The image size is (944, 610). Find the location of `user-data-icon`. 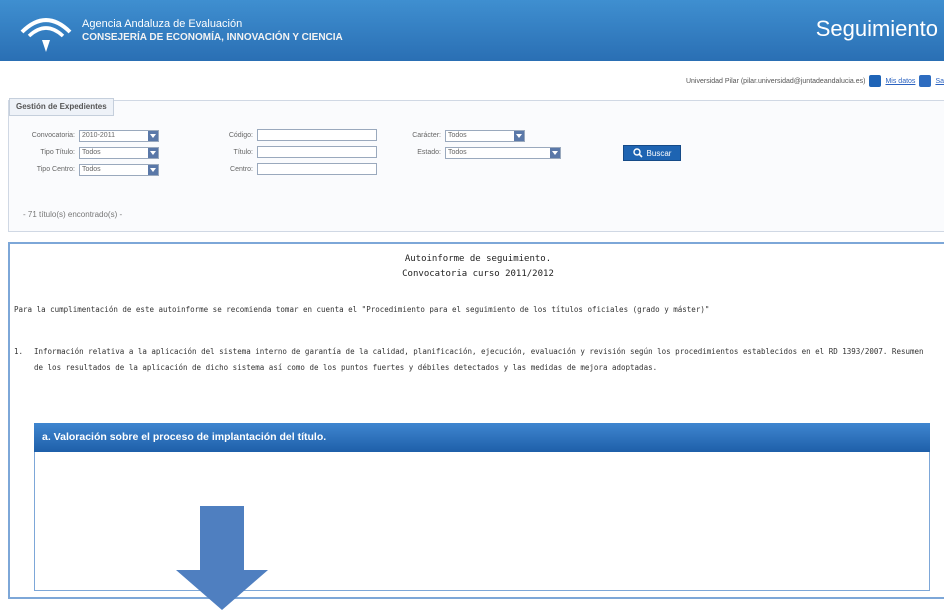

user-data-icon is located at coordinates (875, 81).